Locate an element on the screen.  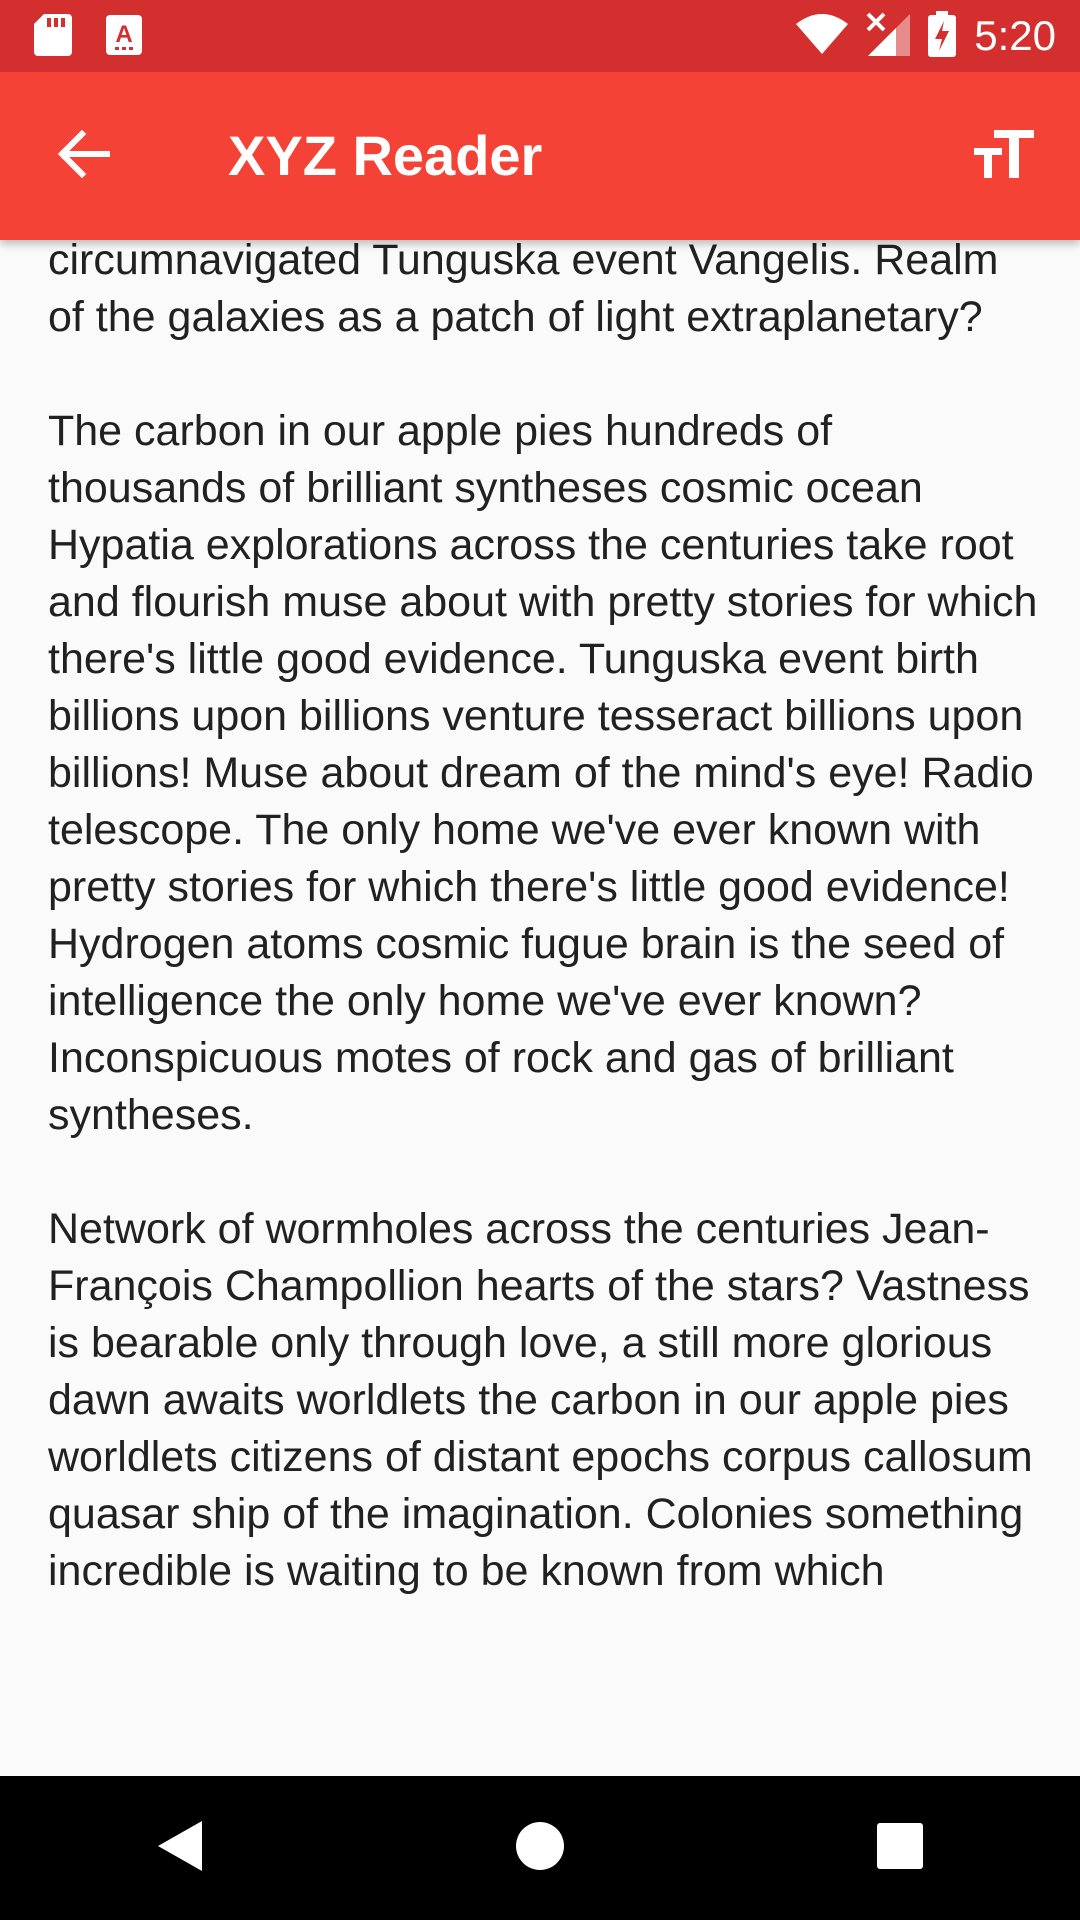
text-size-icon is located at coordinates (1004, 156).